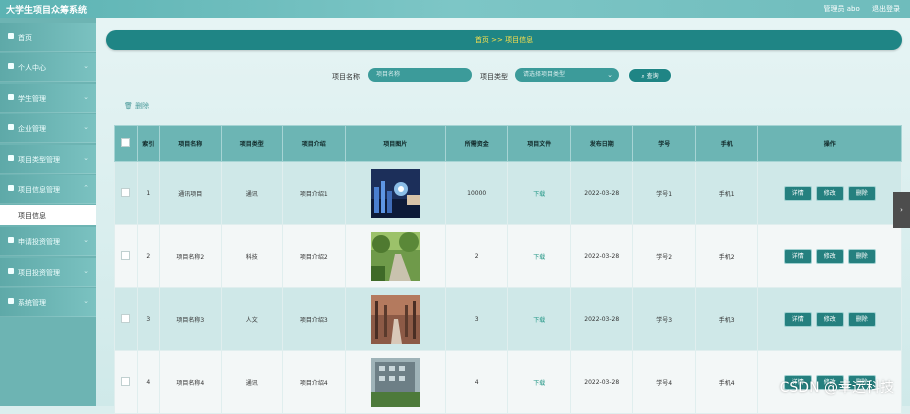 This screenshot has width=910, height=414. What do you see at coordinates (48, 215) in the screenshot?
I see `sidebar-subitem-project-info: 项目信息` at bounding box center [48, 215].